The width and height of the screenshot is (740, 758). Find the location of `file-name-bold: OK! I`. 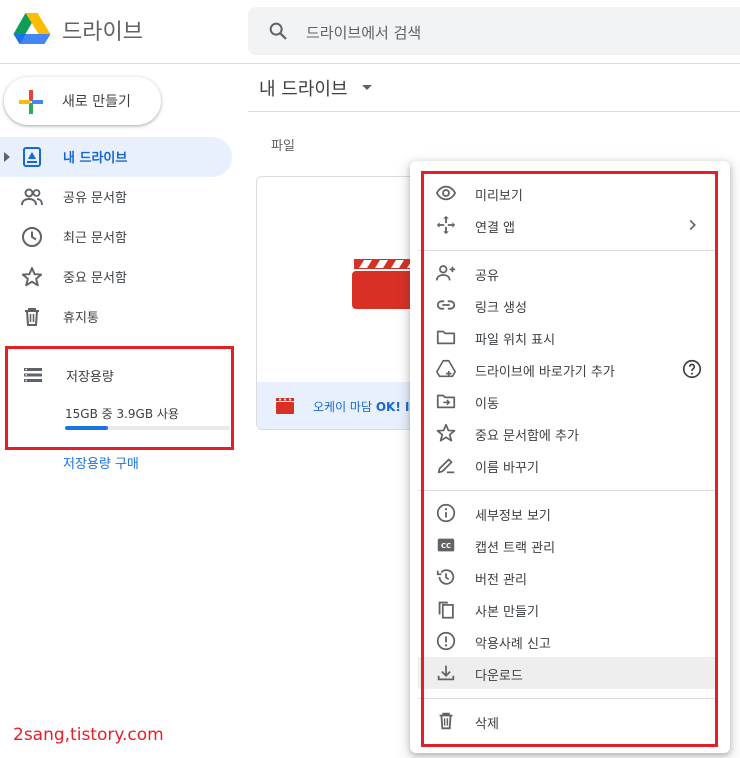

file-name-bold: OK! I is located at coordinates (392, 407).